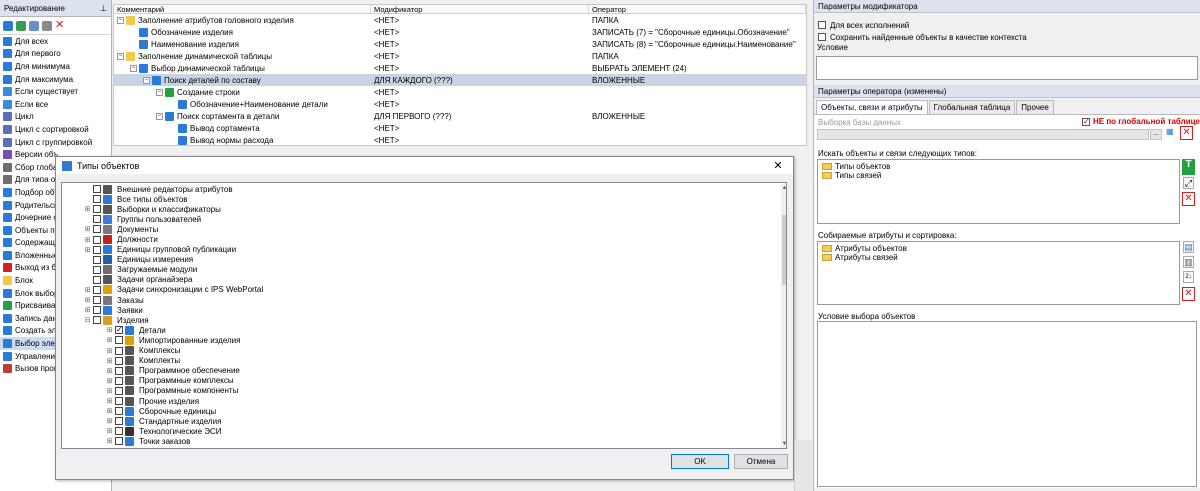 This screenshot has width=1200, height=491. What do you see at coordinates (998, 175) in the screenshot?
I see `list-item: Типы связей` at bounding box center [998, 175].